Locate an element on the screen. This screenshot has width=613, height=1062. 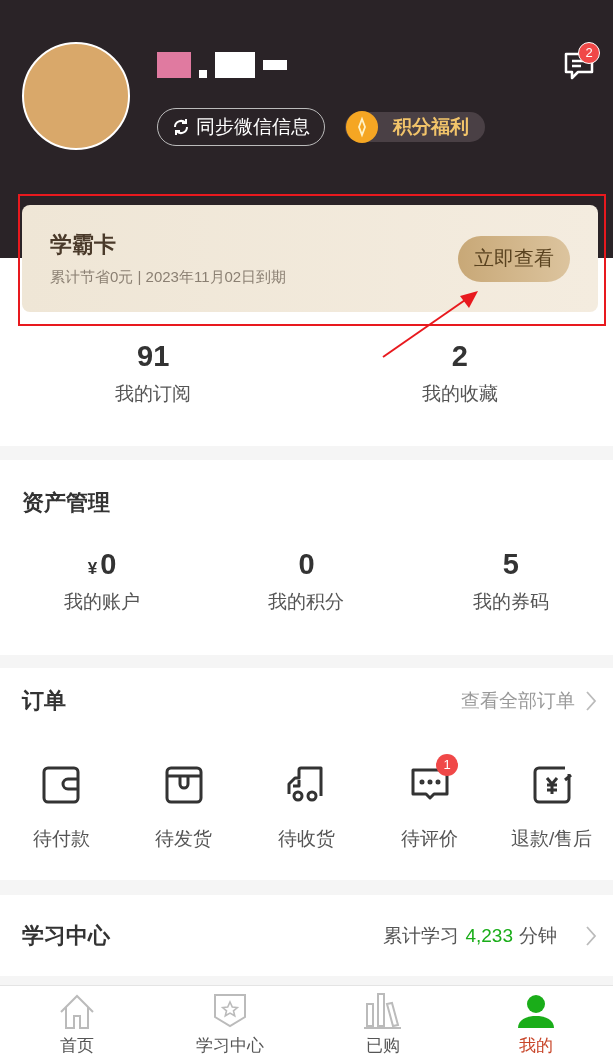
asset-label: 我的券码 is located at coordinates (510, 602).